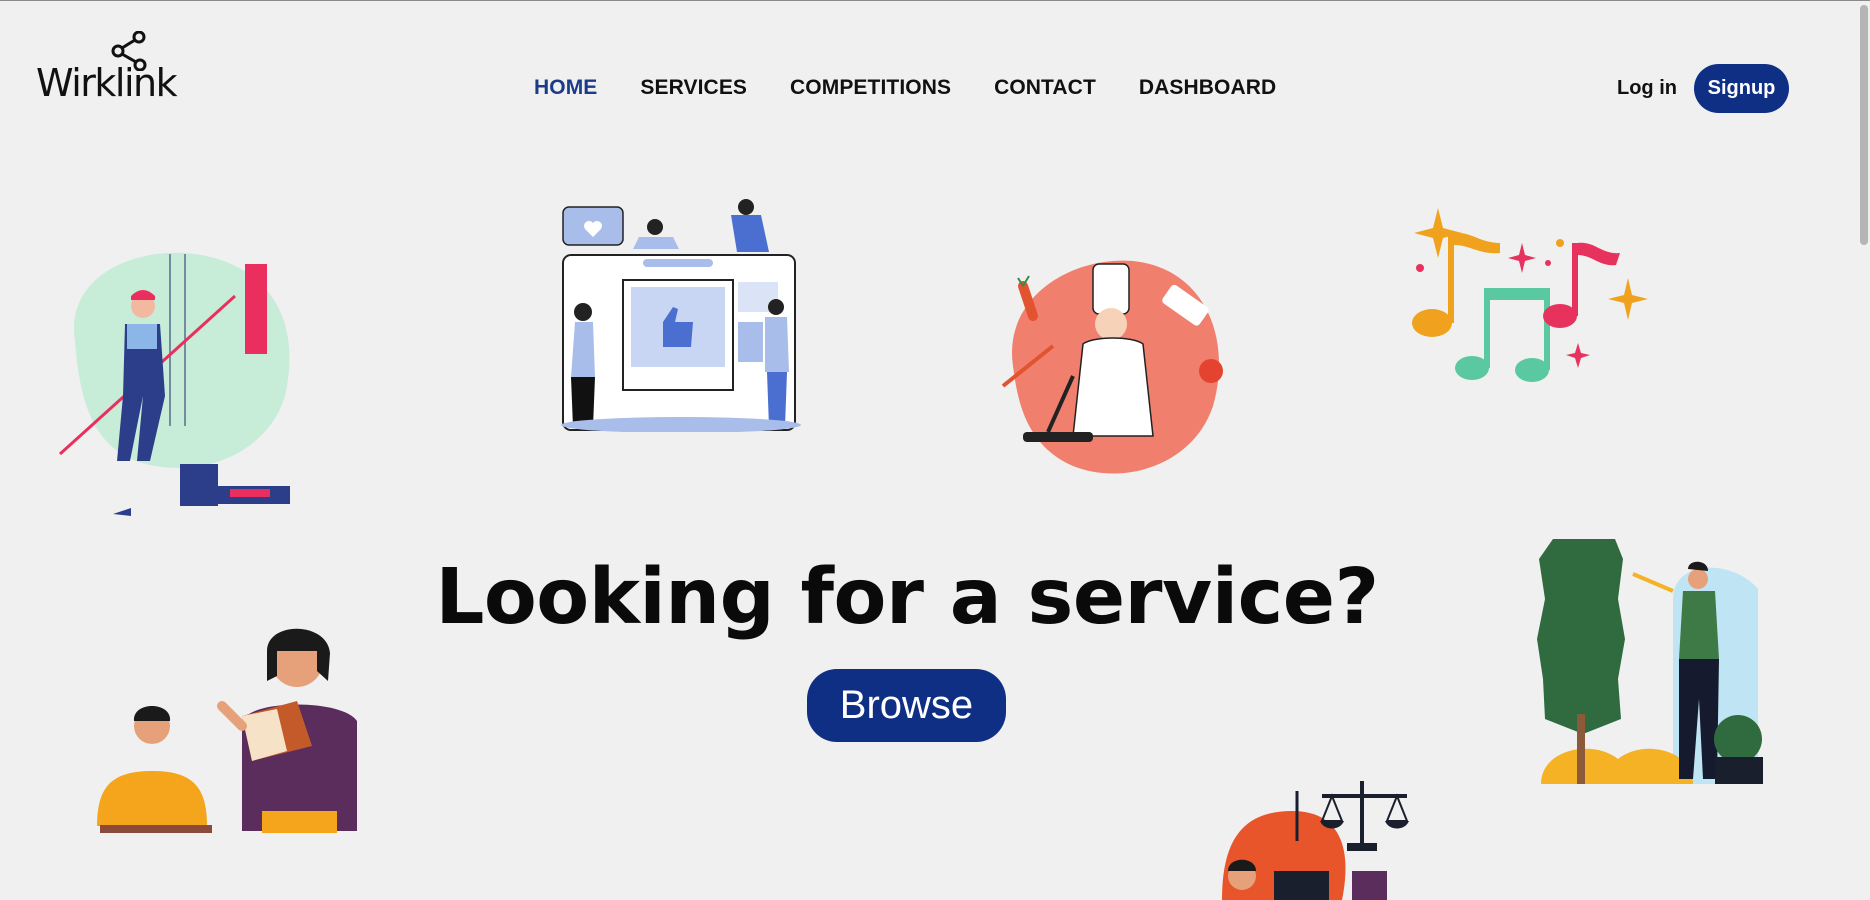 This screenshot has width=1870, height=900. What do you see at coordinates (107, 83) in the screenshot?
I see `brand-name: Wirklink` at bounding box center [107, 83].